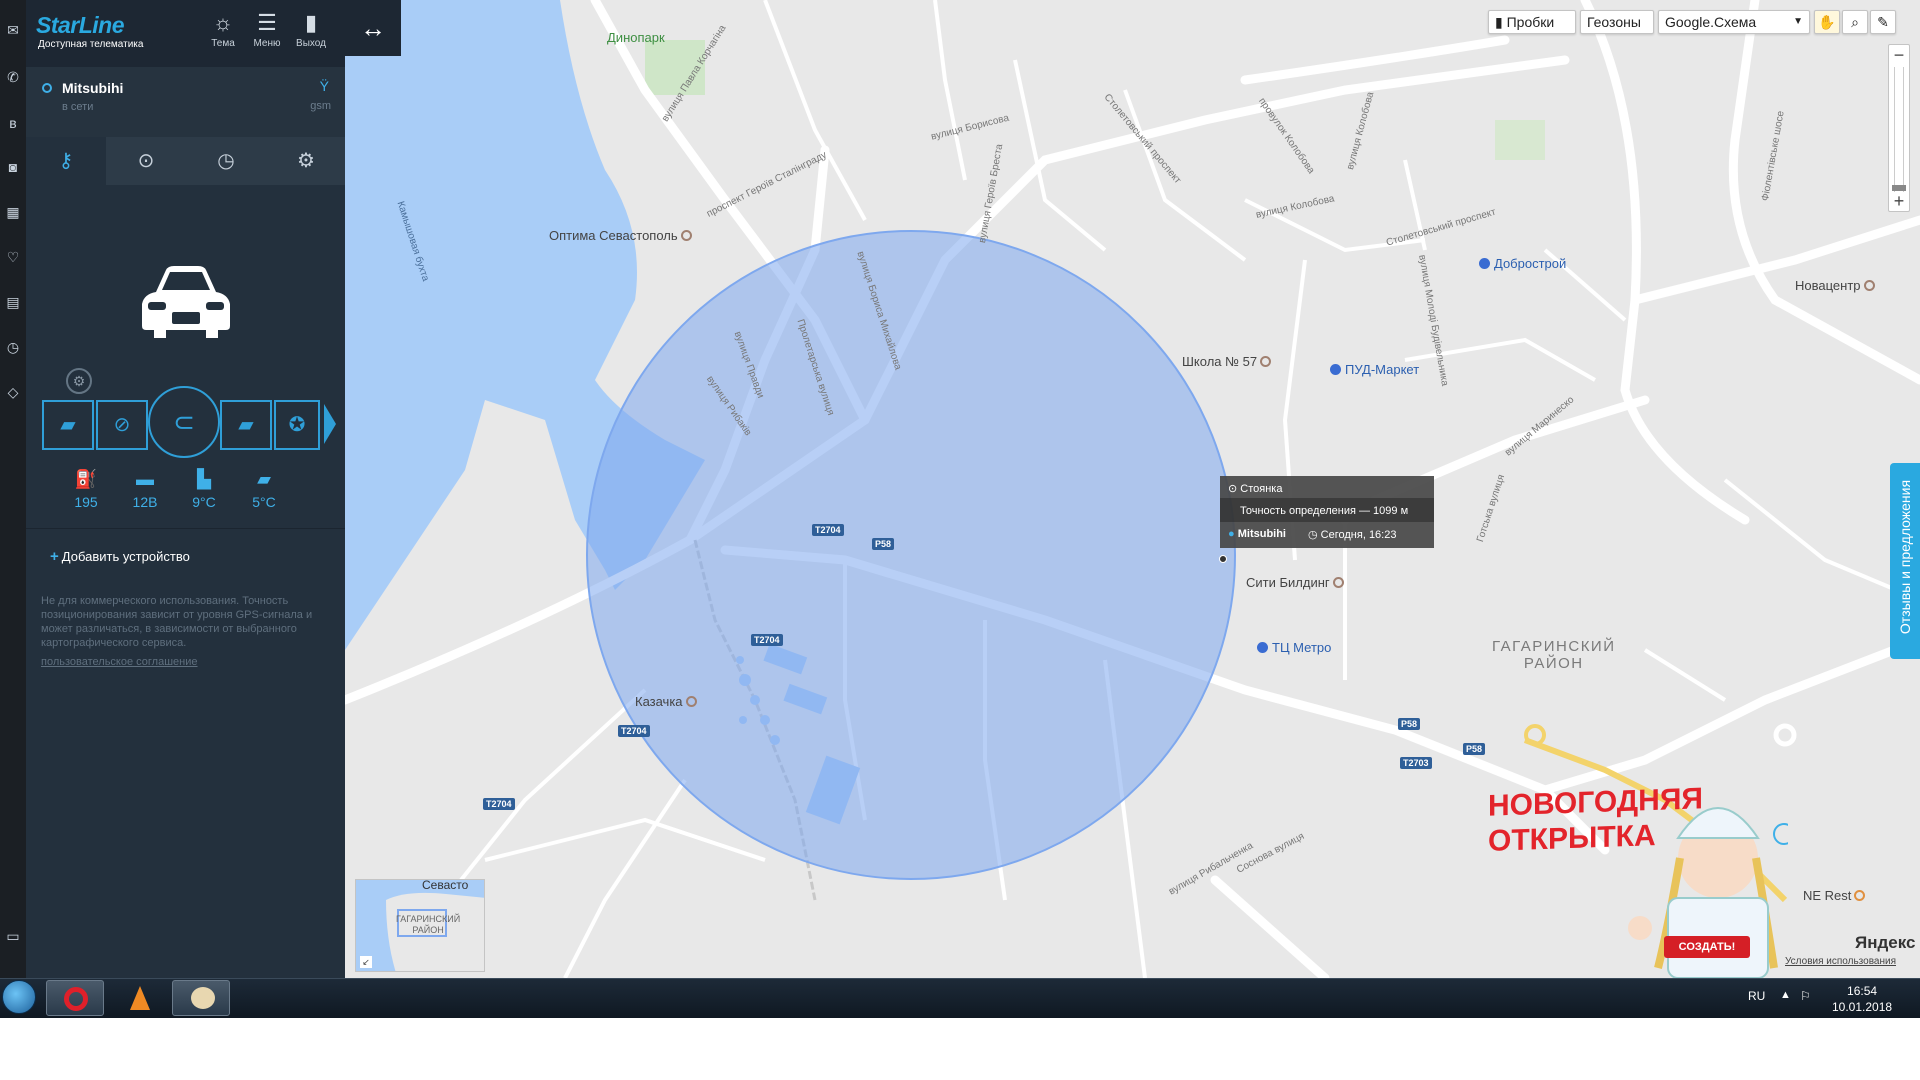  What do you see at coordinates (264, 502) in the screenshot?
I see `engine-temp-value: 5°C` at bounding box center [264, 502].